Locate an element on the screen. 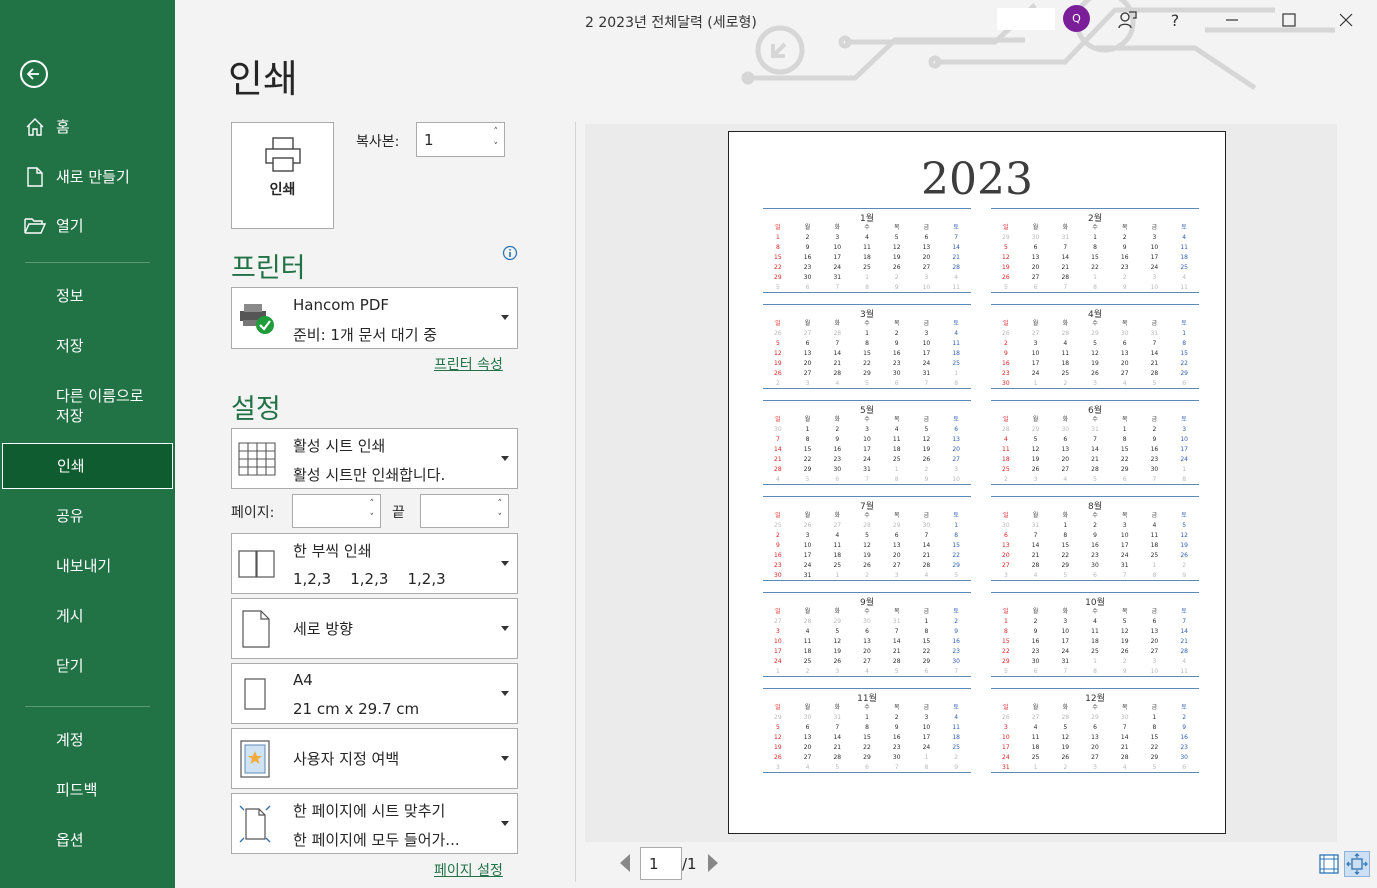  nav-account: 계정 is located at coordinates (87, 740).